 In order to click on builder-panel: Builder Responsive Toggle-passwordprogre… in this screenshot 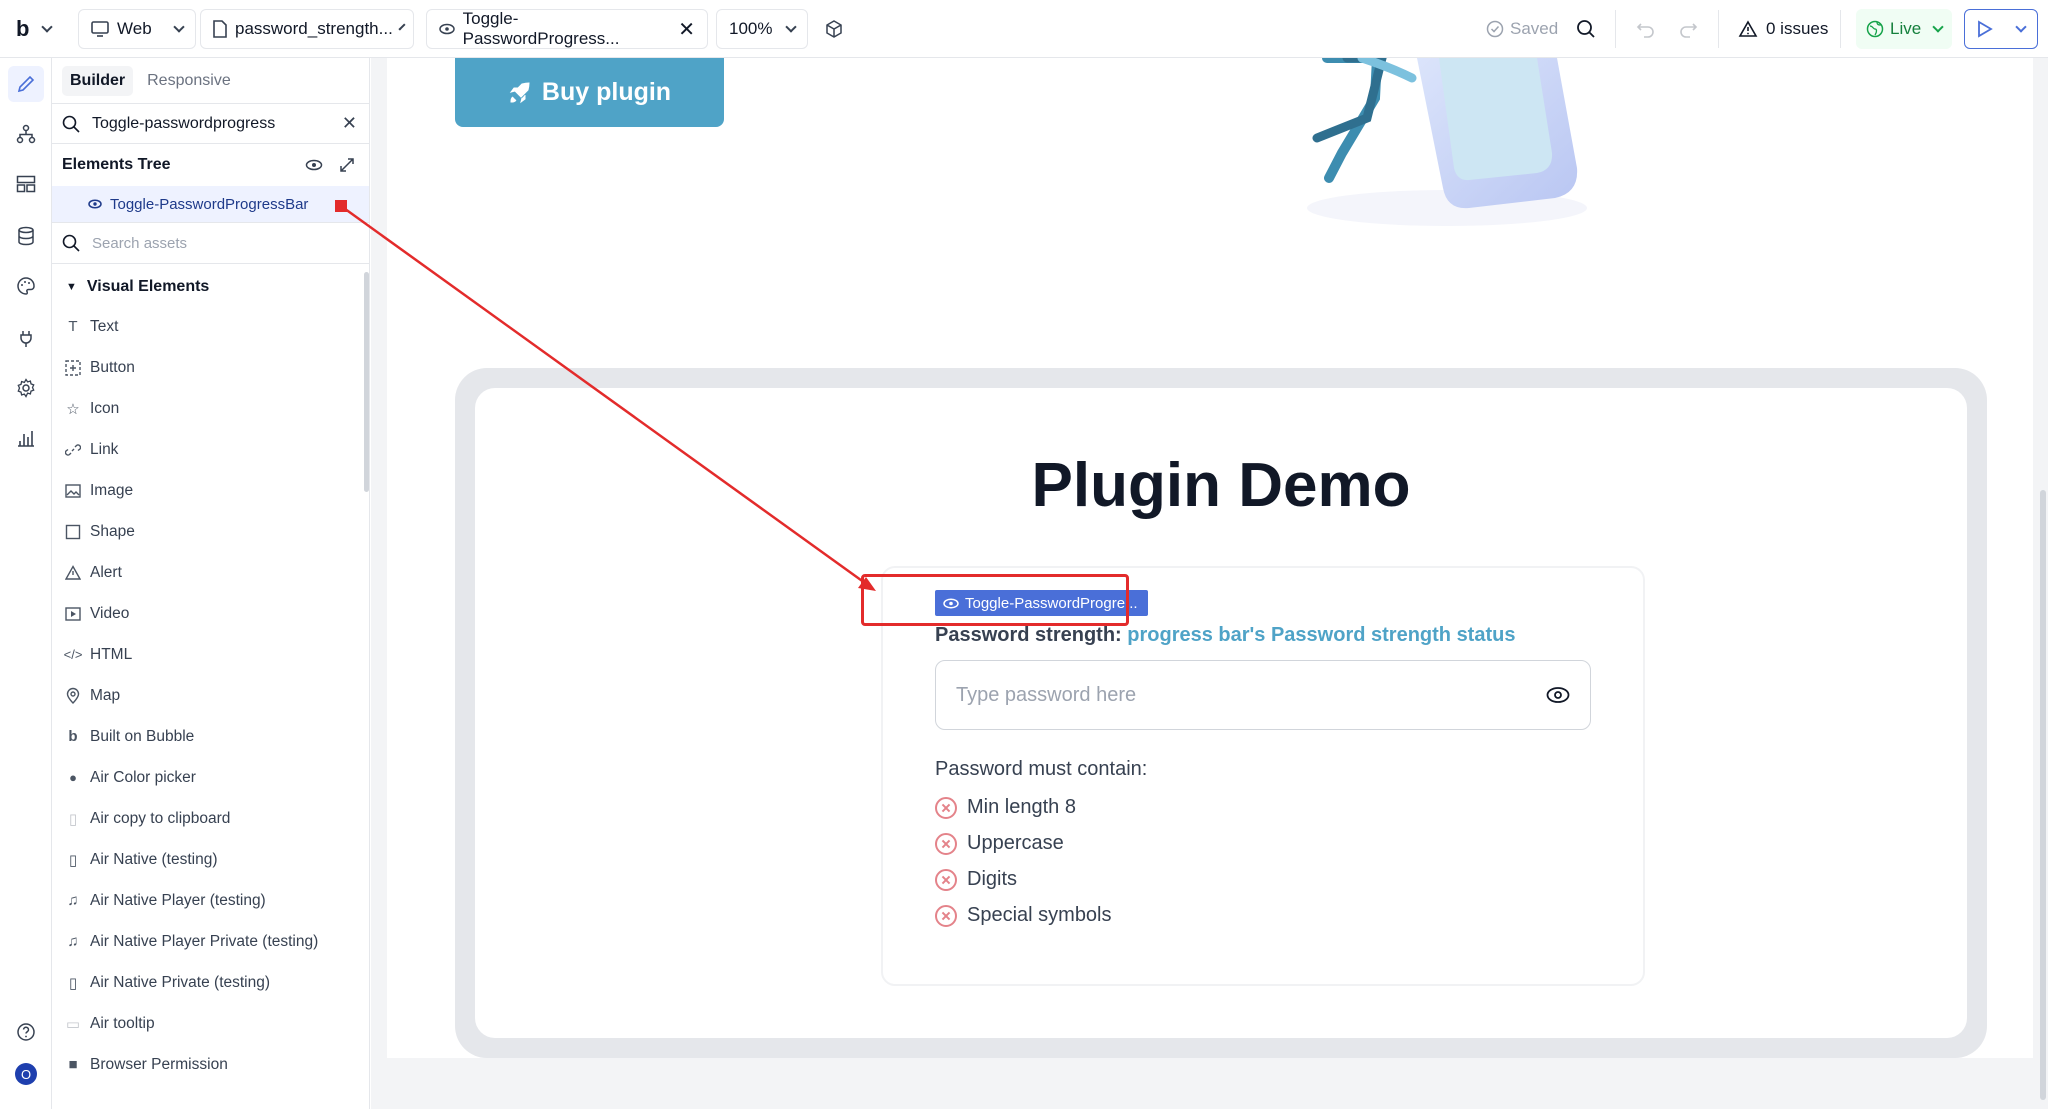, I will do `click(211, 583)`.